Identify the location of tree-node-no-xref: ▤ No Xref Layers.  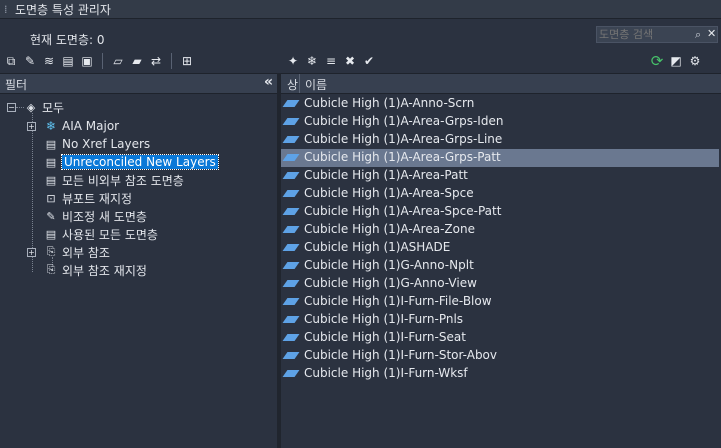
(97, 144).